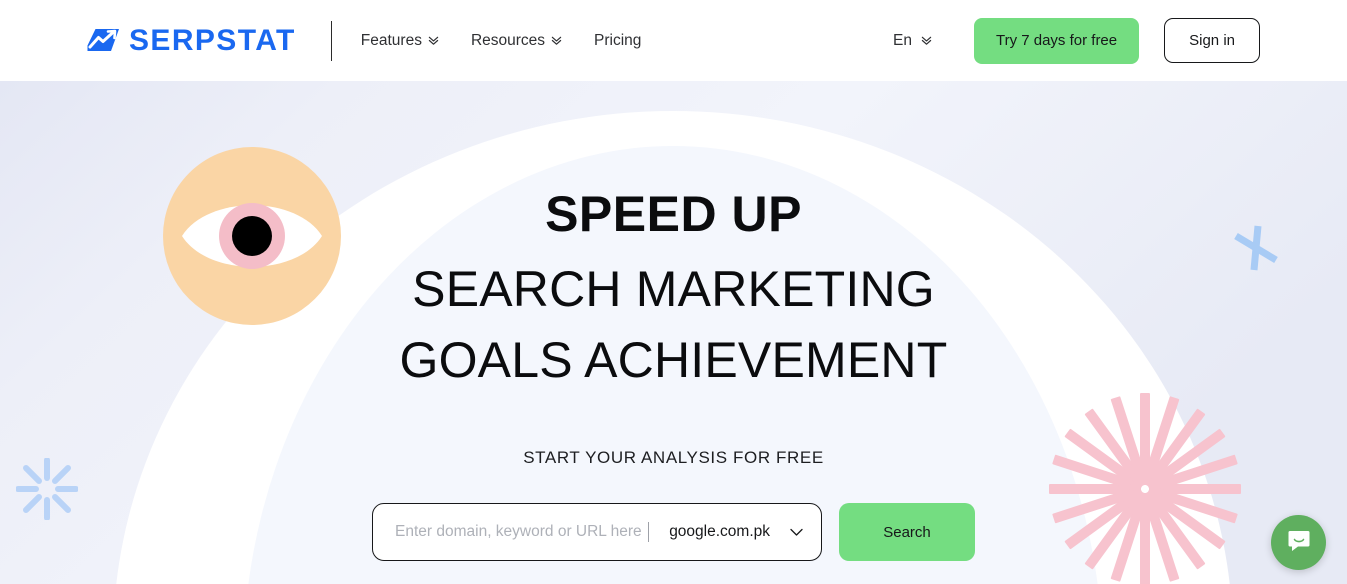 The width and height of the screenshot is (1347, 584). Describe the element at coordinates (673, 457) in the screenshot. I see `hero-subheadline: START YOUR ANALYSIS FOR FREE` at that location.